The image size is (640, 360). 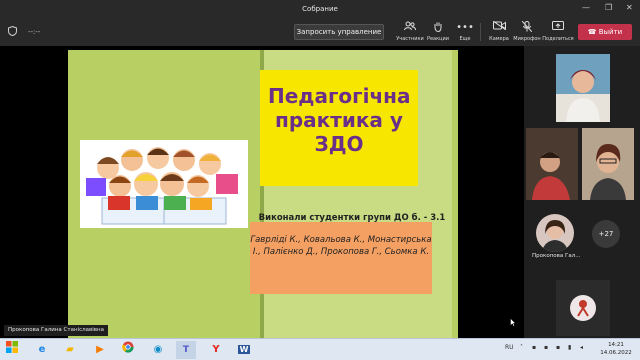 What do you see at coordinates (616, 349) in the screenshot?
I see `system-clock: 14:21 14.06.2022` at bounding box center [616, 349].